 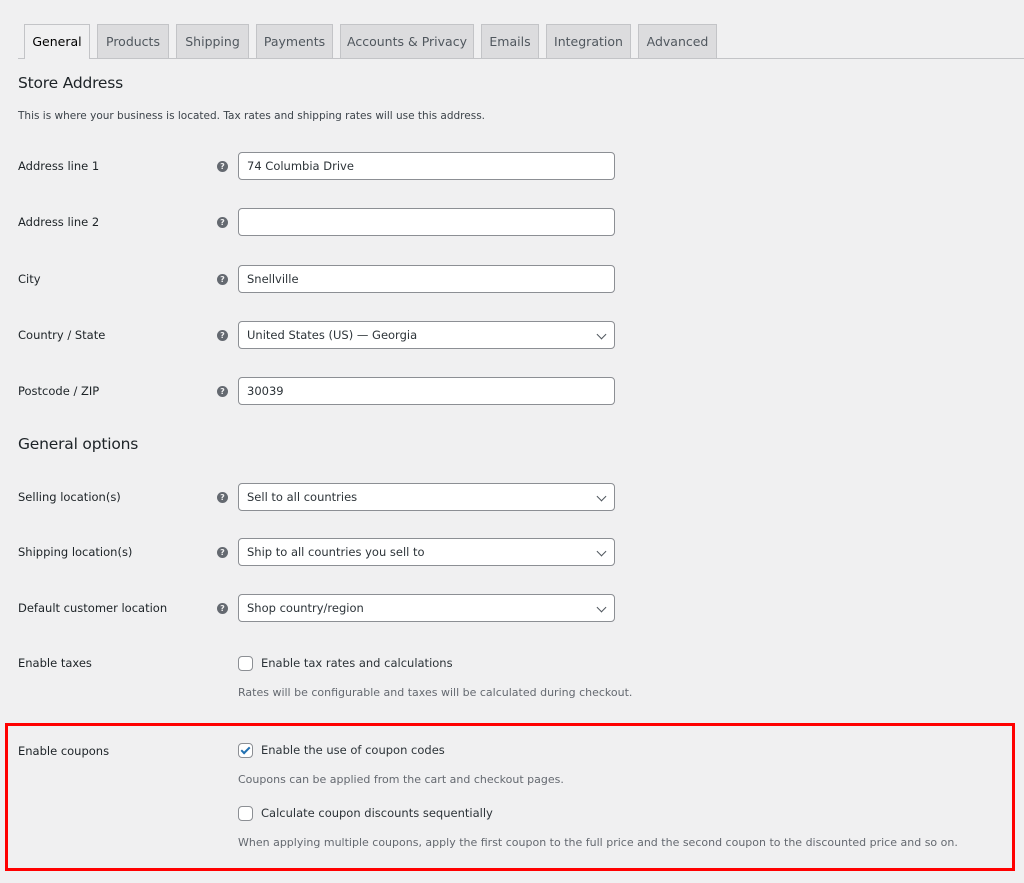 I want to click on tab-advanced: Advanced, so click(x=677, y=41).